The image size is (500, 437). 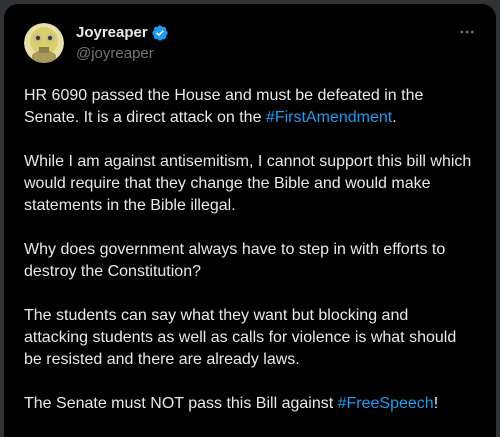 I want to click on more-options-icon, so click(x=467, y=32).